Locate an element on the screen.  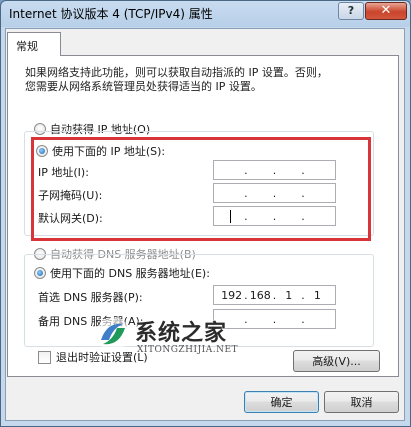
help-button: ? is located at coordinates (351, 11).